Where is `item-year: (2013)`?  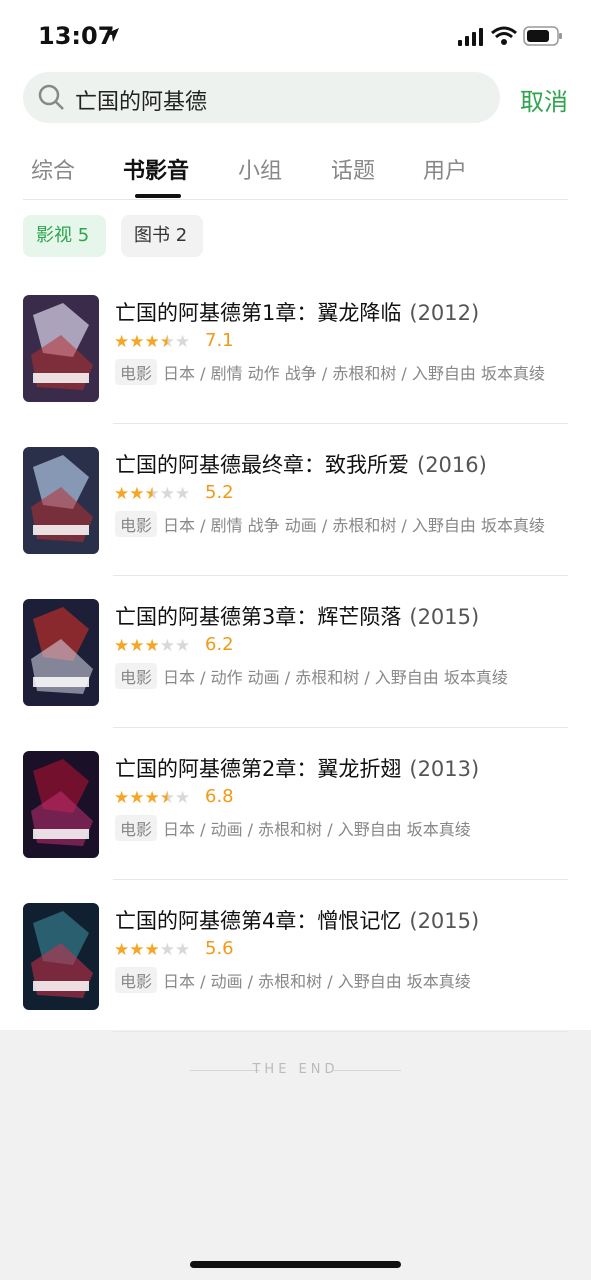
item-year: (2013) is located at coordinates (444, 769).